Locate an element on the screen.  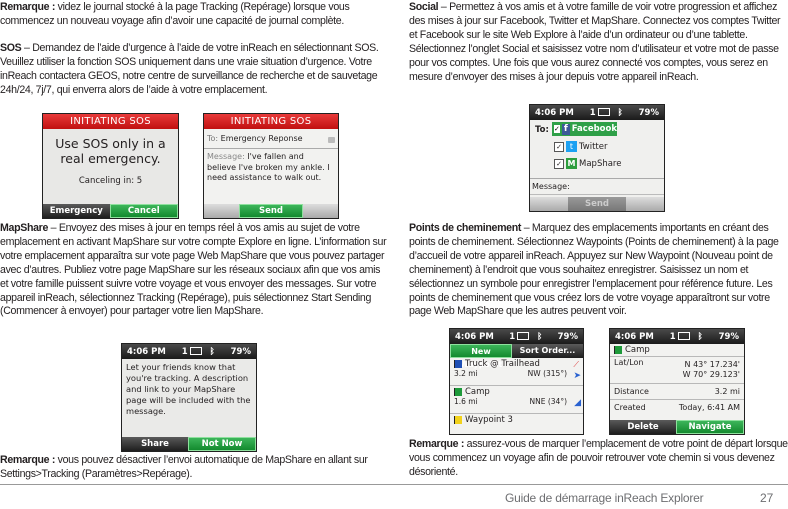
navigate-button: Navigate is located at coordinates (710, 427).